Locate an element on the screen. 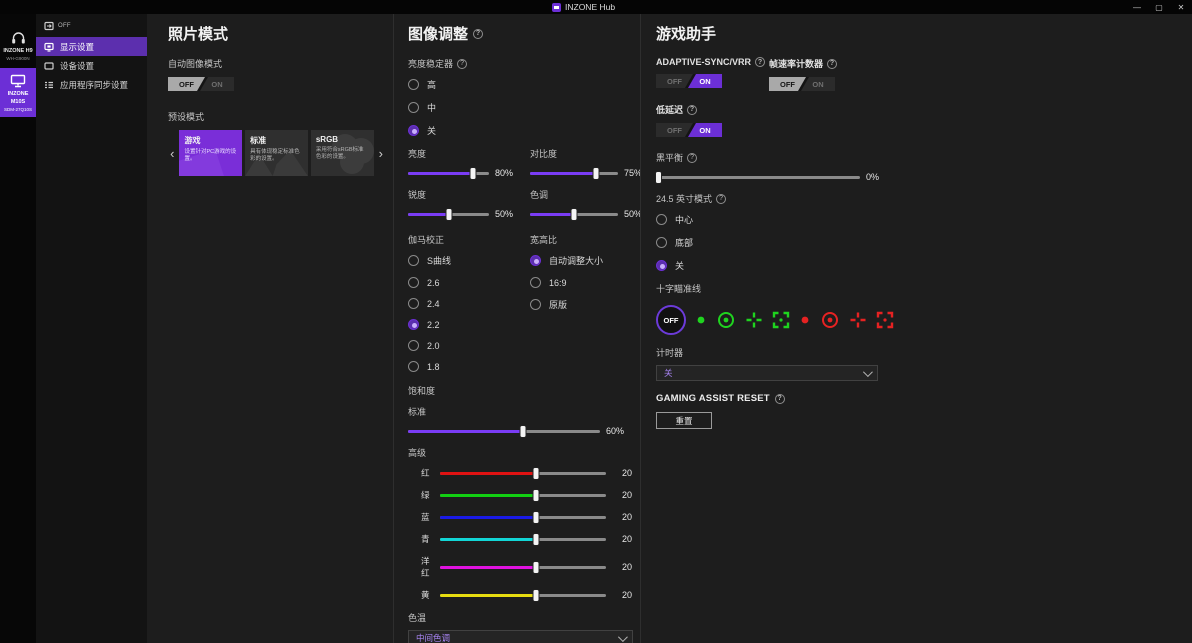 The image size is (1192, 643). hue-slider is located at coordinates (574, 214).